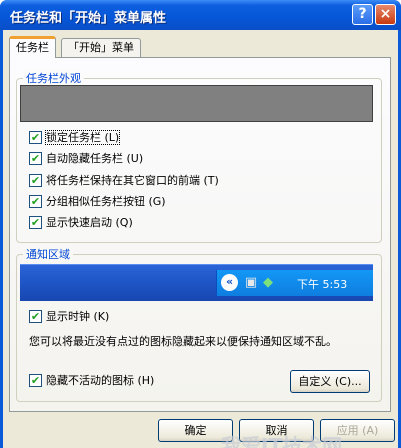 Image resolution: width=401 pixels, height=448 pixels. I want to click on network-icon: ◆, so click(268, 282).